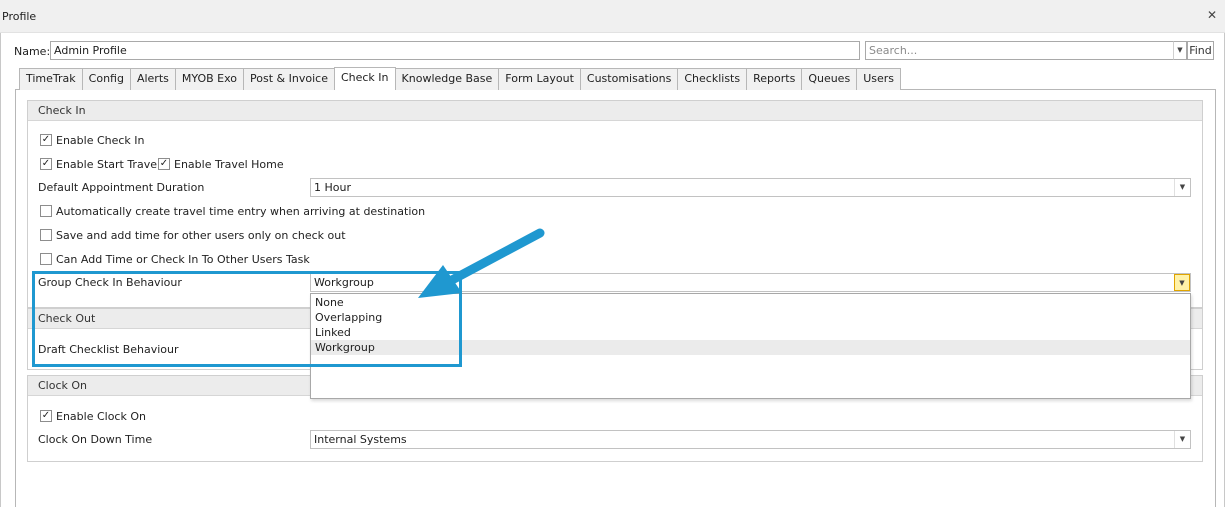 This screenshot has height=507, width=1225. I want to click on default-duration-label: Default Appointment Duration, so click(121, 187).